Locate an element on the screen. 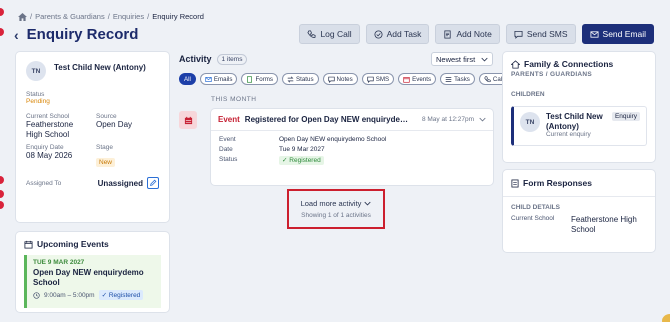  registered-badge: ✓ Registered is located at coordinates (301, 160).